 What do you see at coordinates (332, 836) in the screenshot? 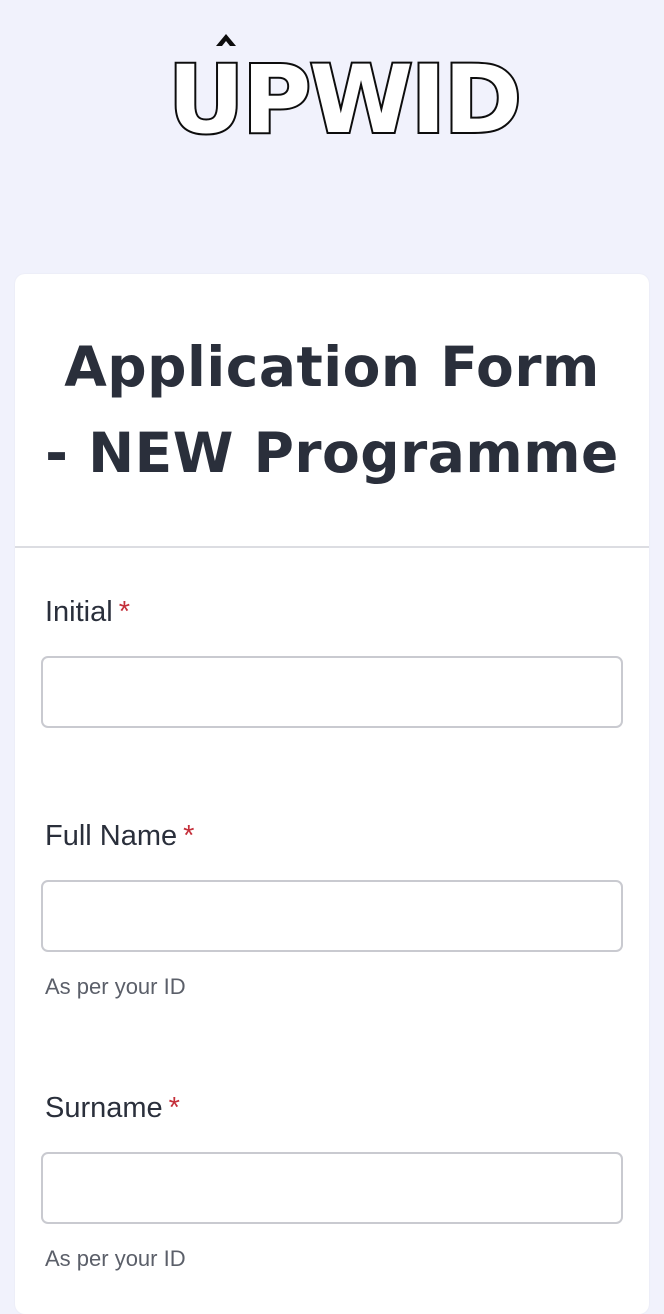
I see `full-name-label: Full Name *` at bounding box center [332, 836].